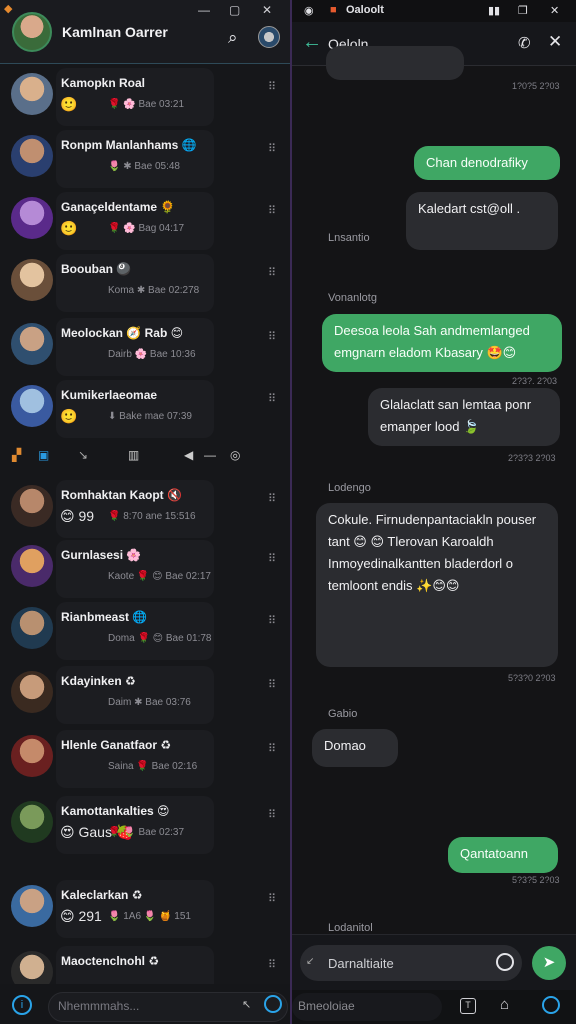 The width and height of the screenshot is (576, 1024). Describe the element at coordinates (43, 455) in the screenshot. I see `square-icon: ▣` at that location.